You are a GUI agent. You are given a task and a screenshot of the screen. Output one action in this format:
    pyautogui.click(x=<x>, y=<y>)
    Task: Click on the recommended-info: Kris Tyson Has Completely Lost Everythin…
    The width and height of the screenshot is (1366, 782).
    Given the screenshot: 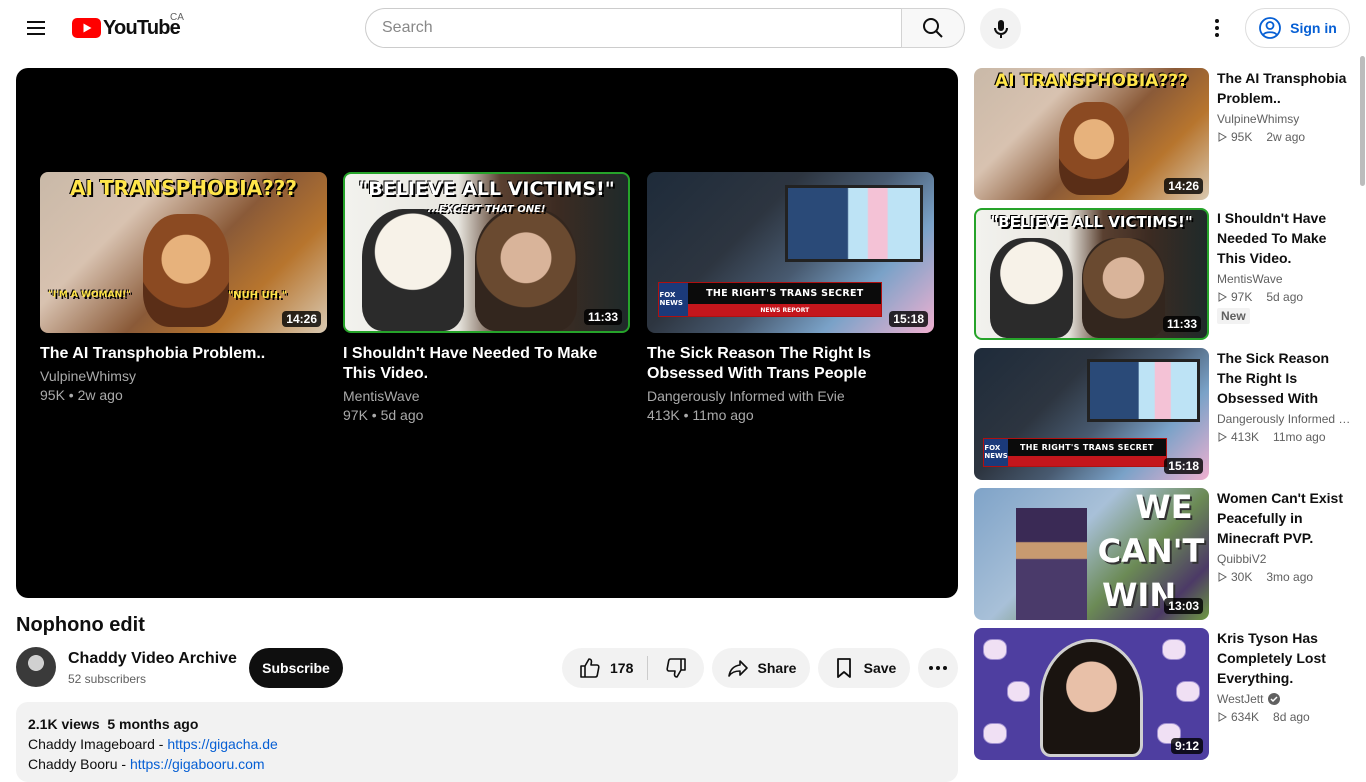 What is the action you would take?
    pyautogui.click(x=1284, y=677)
    